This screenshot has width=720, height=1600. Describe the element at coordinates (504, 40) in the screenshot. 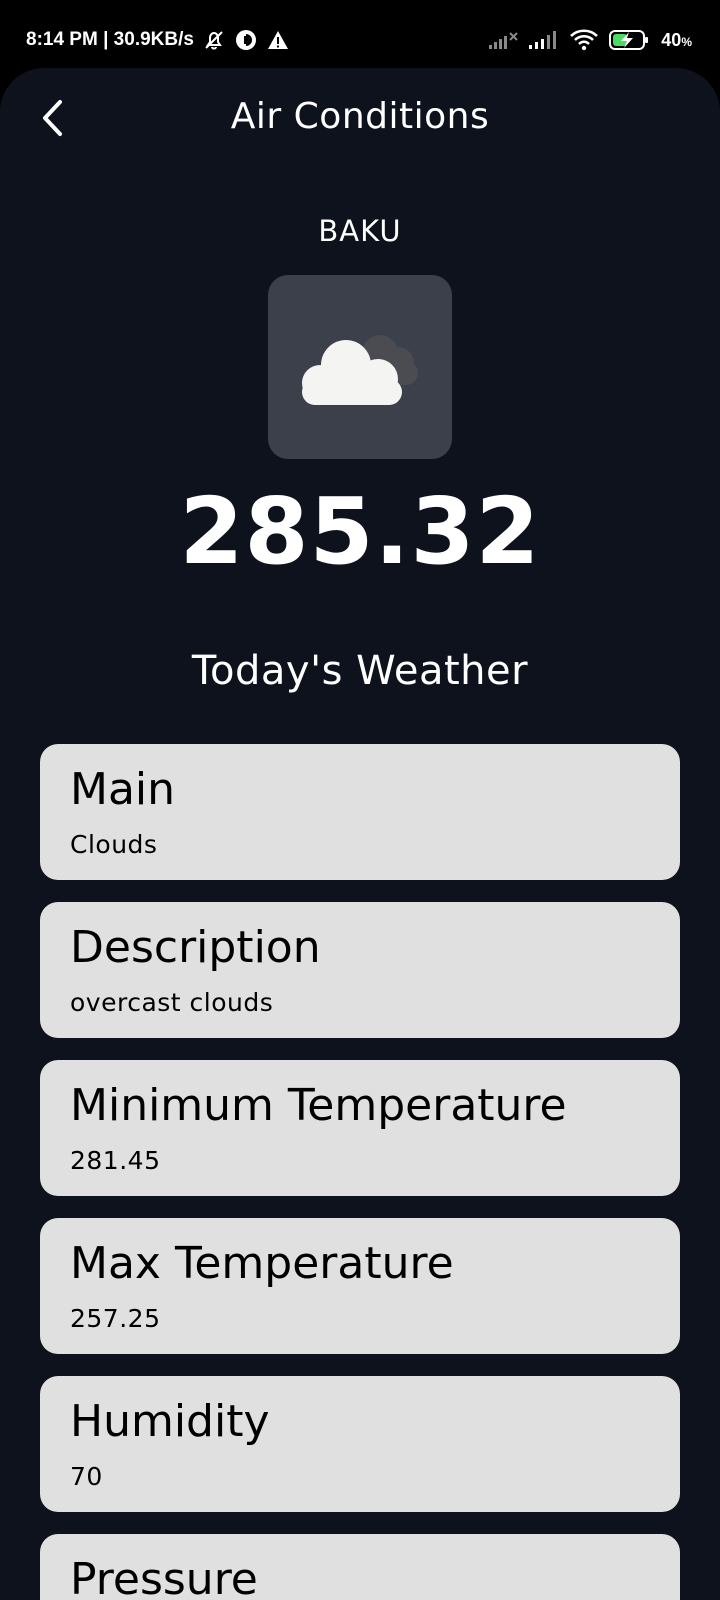

I see `signal-x-icon` at that location.